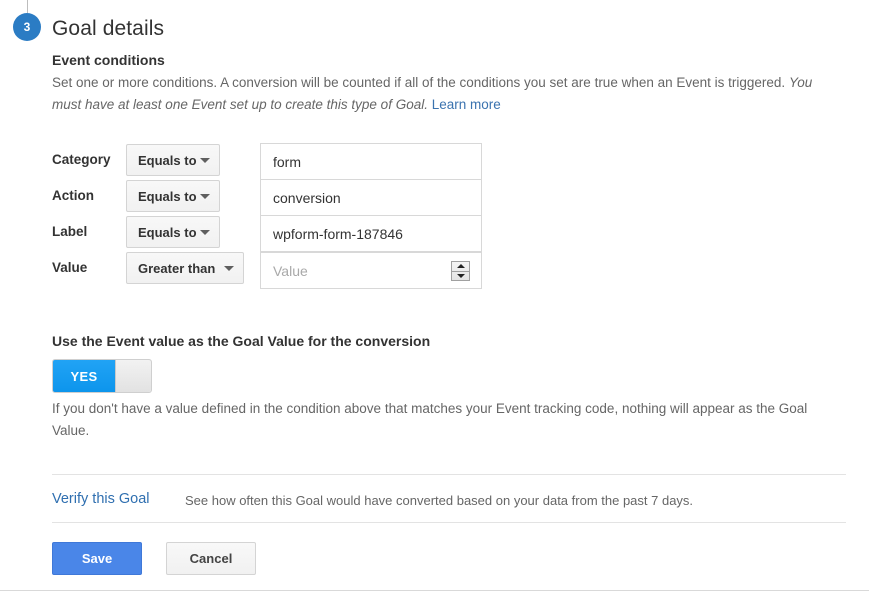  I want to click on condition-label-action: Action, so click(73, 195).